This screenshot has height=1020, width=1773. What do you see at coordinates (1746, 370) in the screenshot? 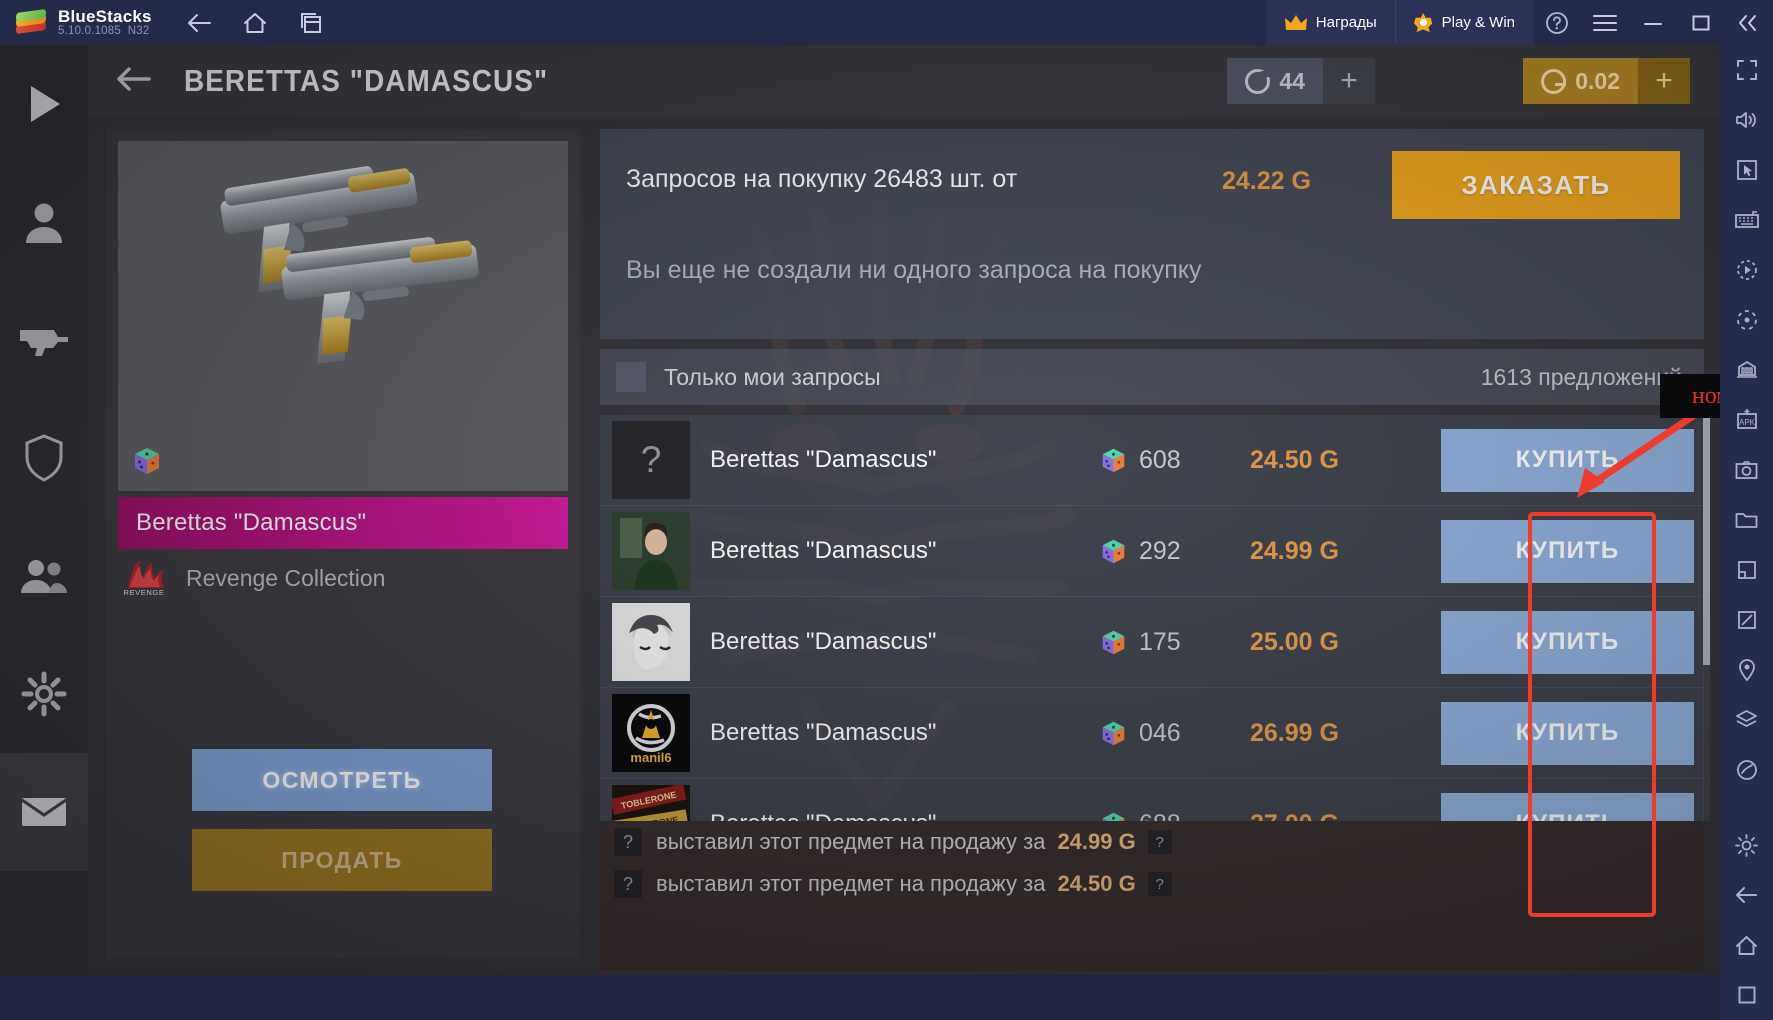
I see `multi-instance-manager-icon` at bounding box center [1746, 370].